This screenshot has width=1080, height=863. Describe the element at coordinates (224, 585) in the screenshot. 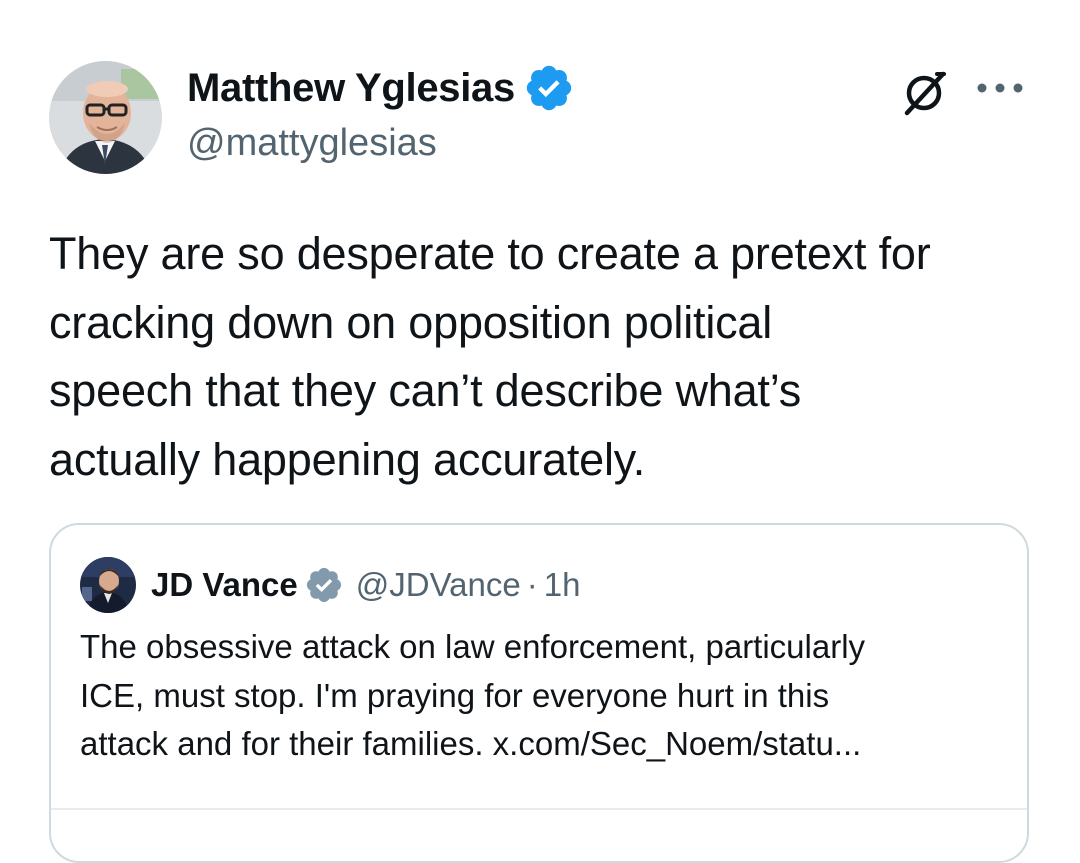

I see `quoted-author-name: JD Vance` at that location.